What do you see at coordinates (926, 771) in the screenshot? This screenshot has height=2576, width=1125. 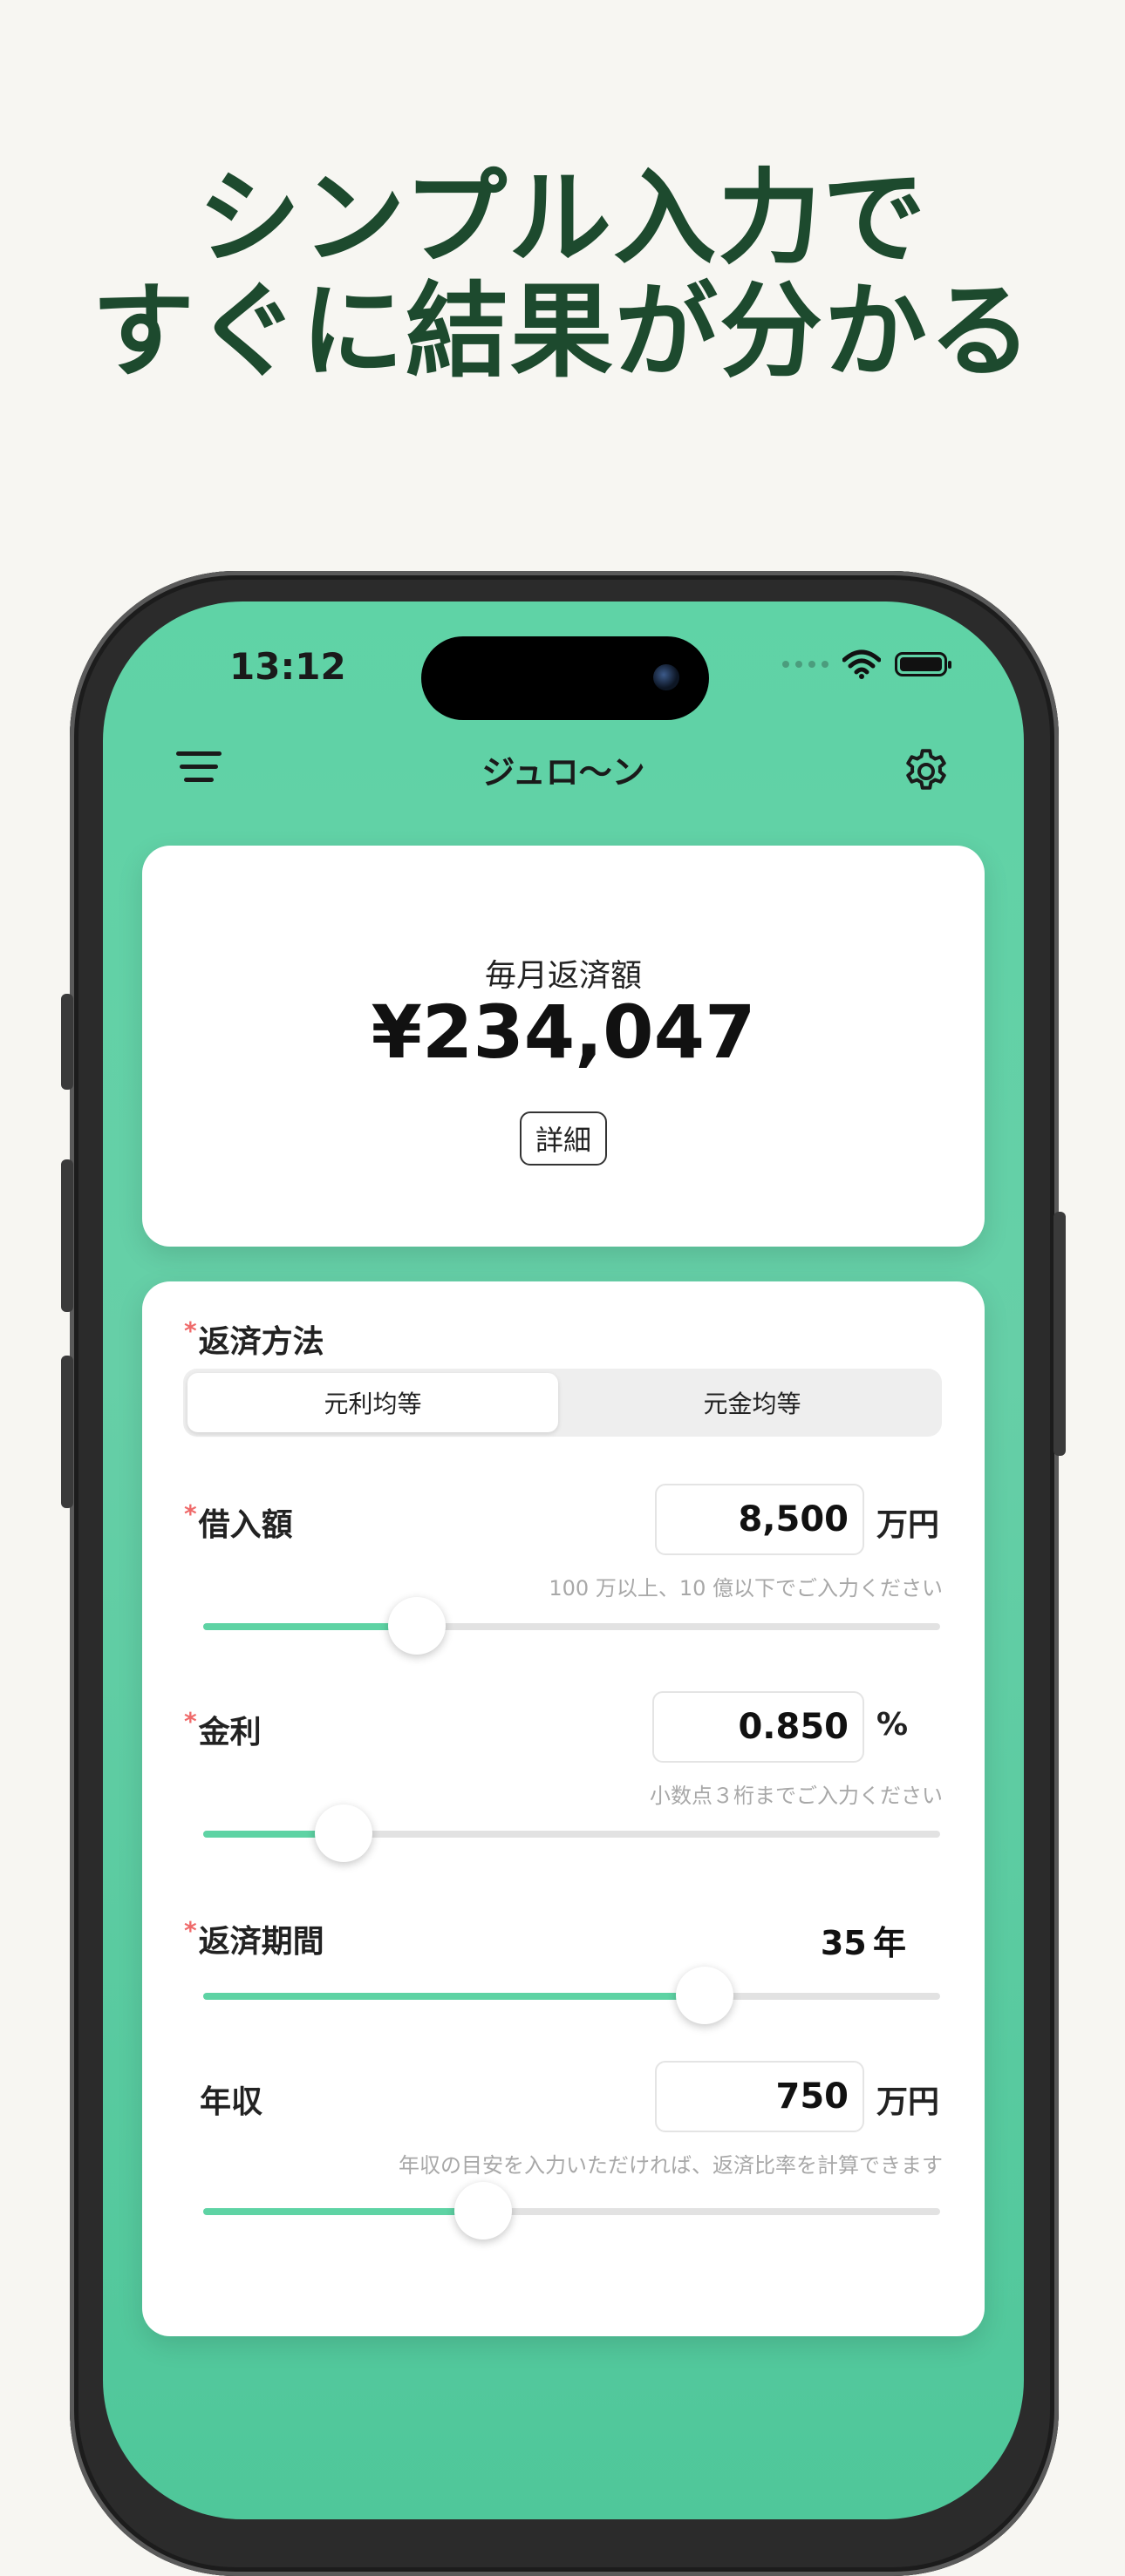 I see `gear-icon` at bounding box center [926, 771].